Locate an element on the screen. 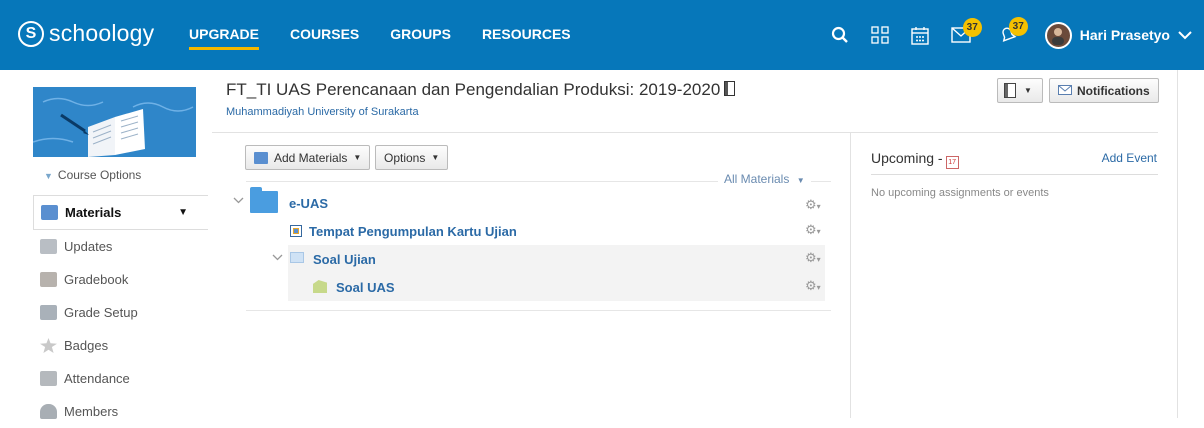 This screenshot has height=428, width=1204. sidebar-item-label: Badges is located at coordinates (86, 345).